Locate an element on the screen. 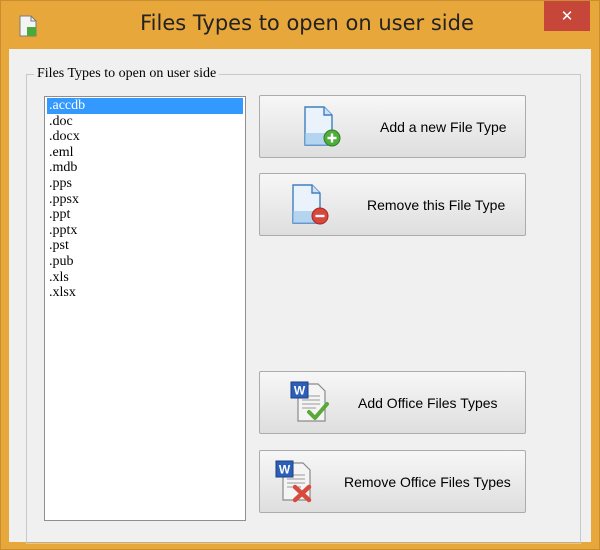  remove-file-type-label: Remove this File Type is located at coordinates (436, 205).